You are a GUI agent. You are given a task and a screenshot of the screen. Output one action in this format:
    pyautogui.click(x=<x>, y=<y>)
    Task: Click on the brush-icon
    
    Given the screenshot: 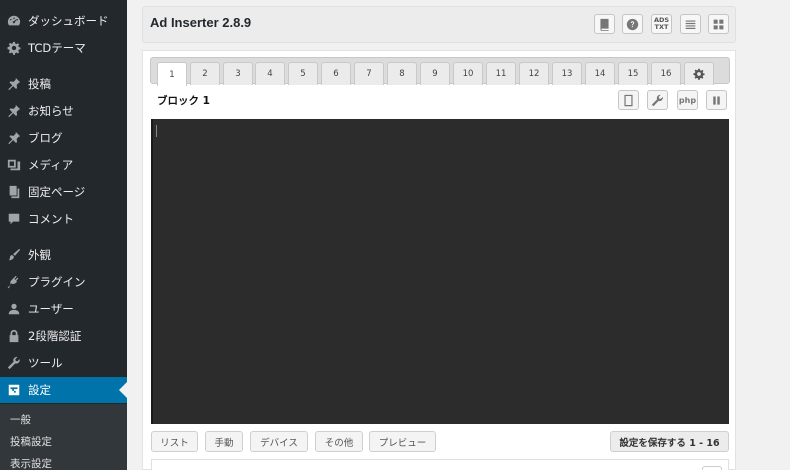 What is the action you would take?
    pyautogui.click(x=14, y=255)
    